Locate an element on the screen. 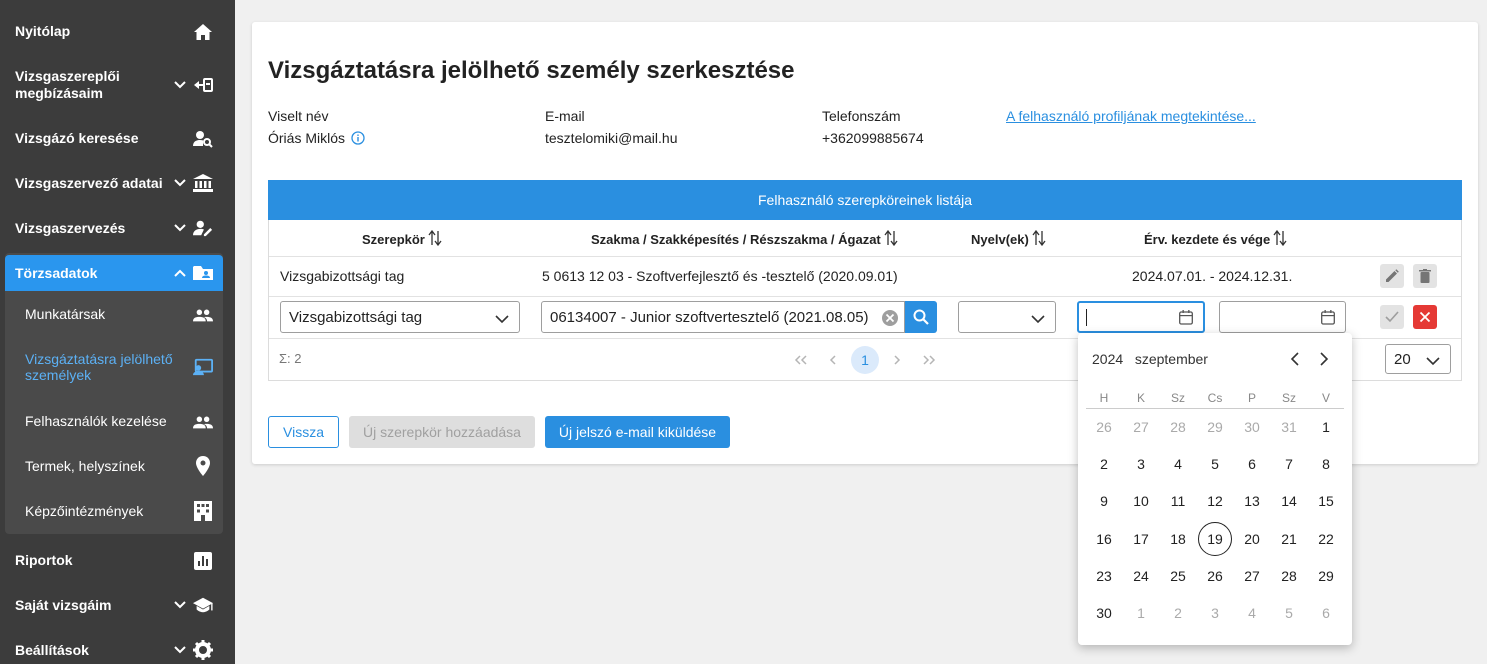  sidebar-item-assignments: Vizsgaszereplői megbízásaim is located at coordinates (117, 85).